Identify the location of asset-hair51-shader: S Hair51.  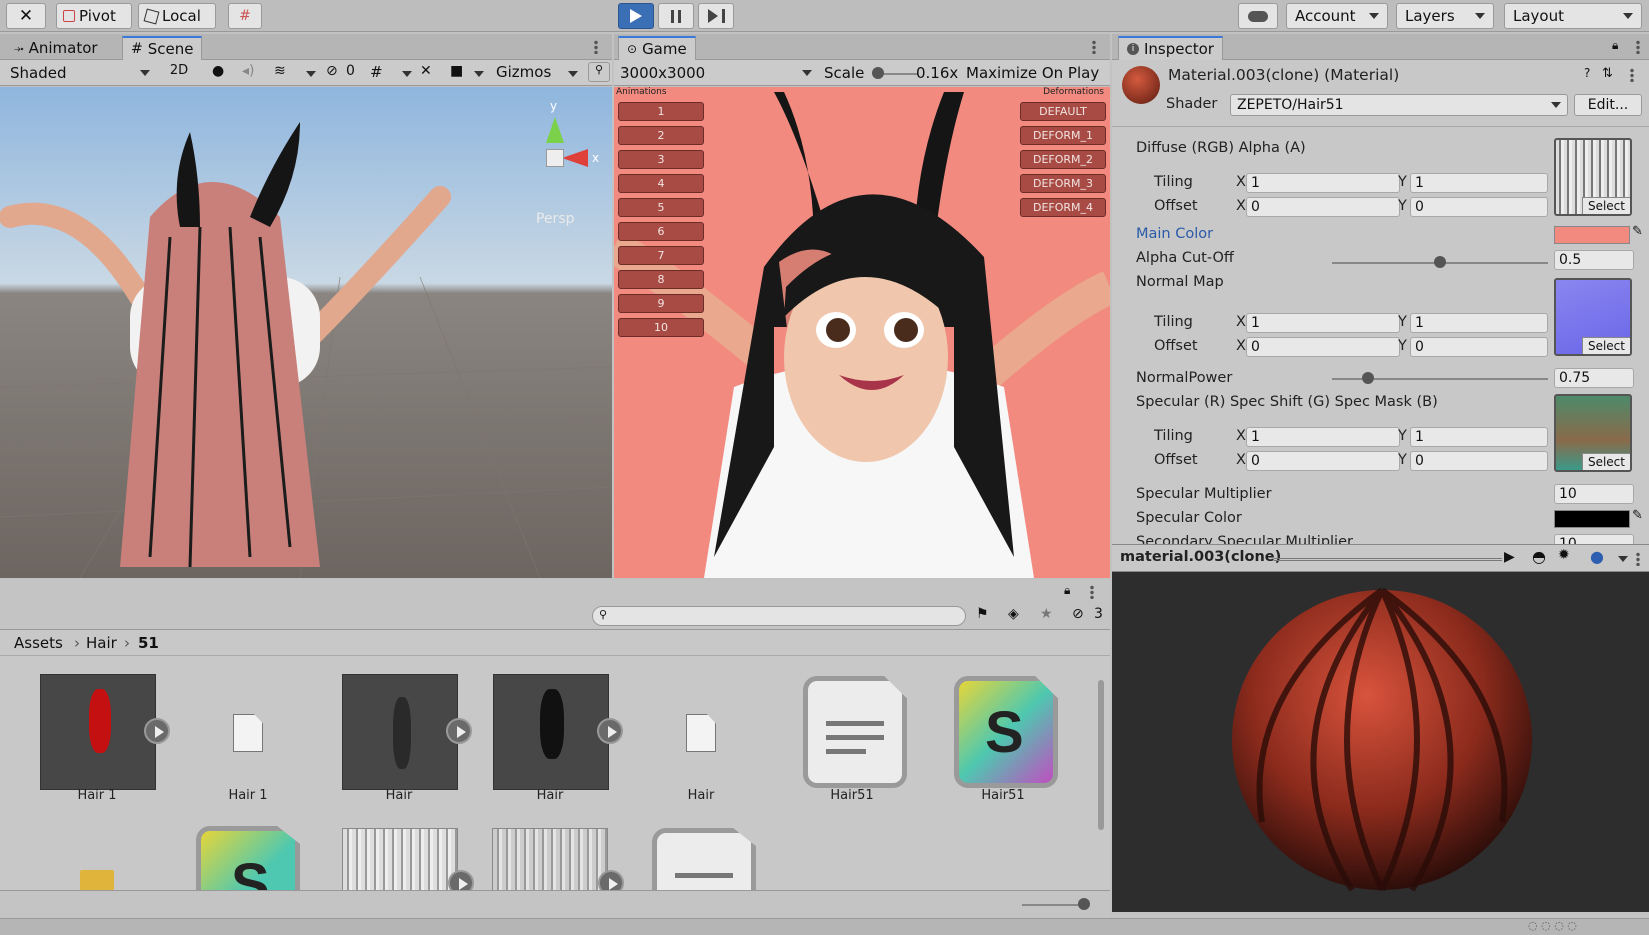
(1003, 737).